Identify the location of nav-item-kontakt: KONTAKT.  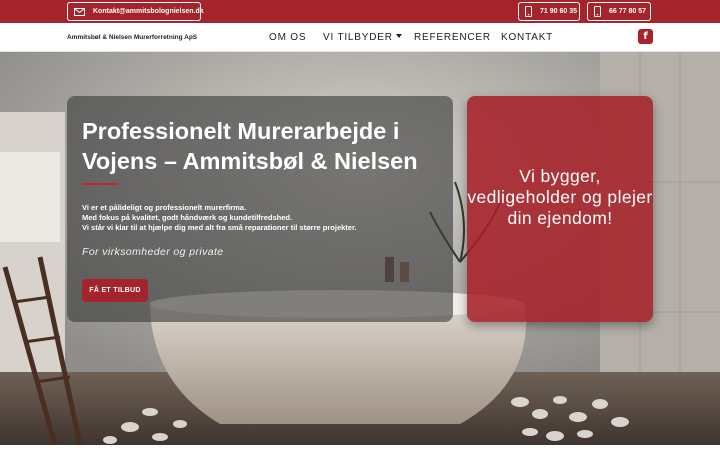
(527, 37).